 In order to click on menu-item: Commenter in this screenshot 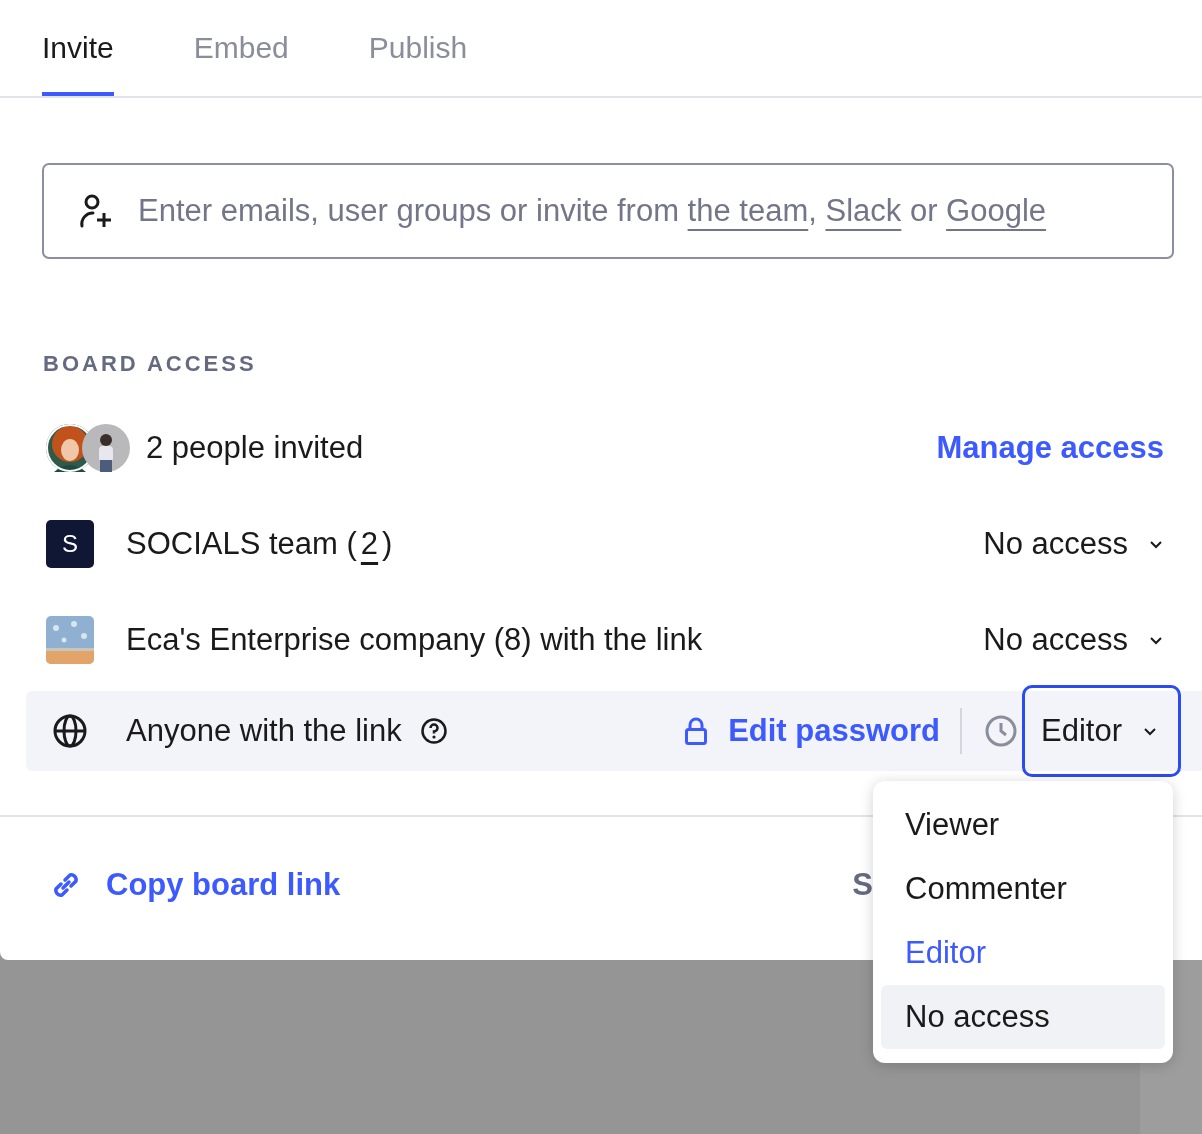, I will do `click(1023, 889)`.